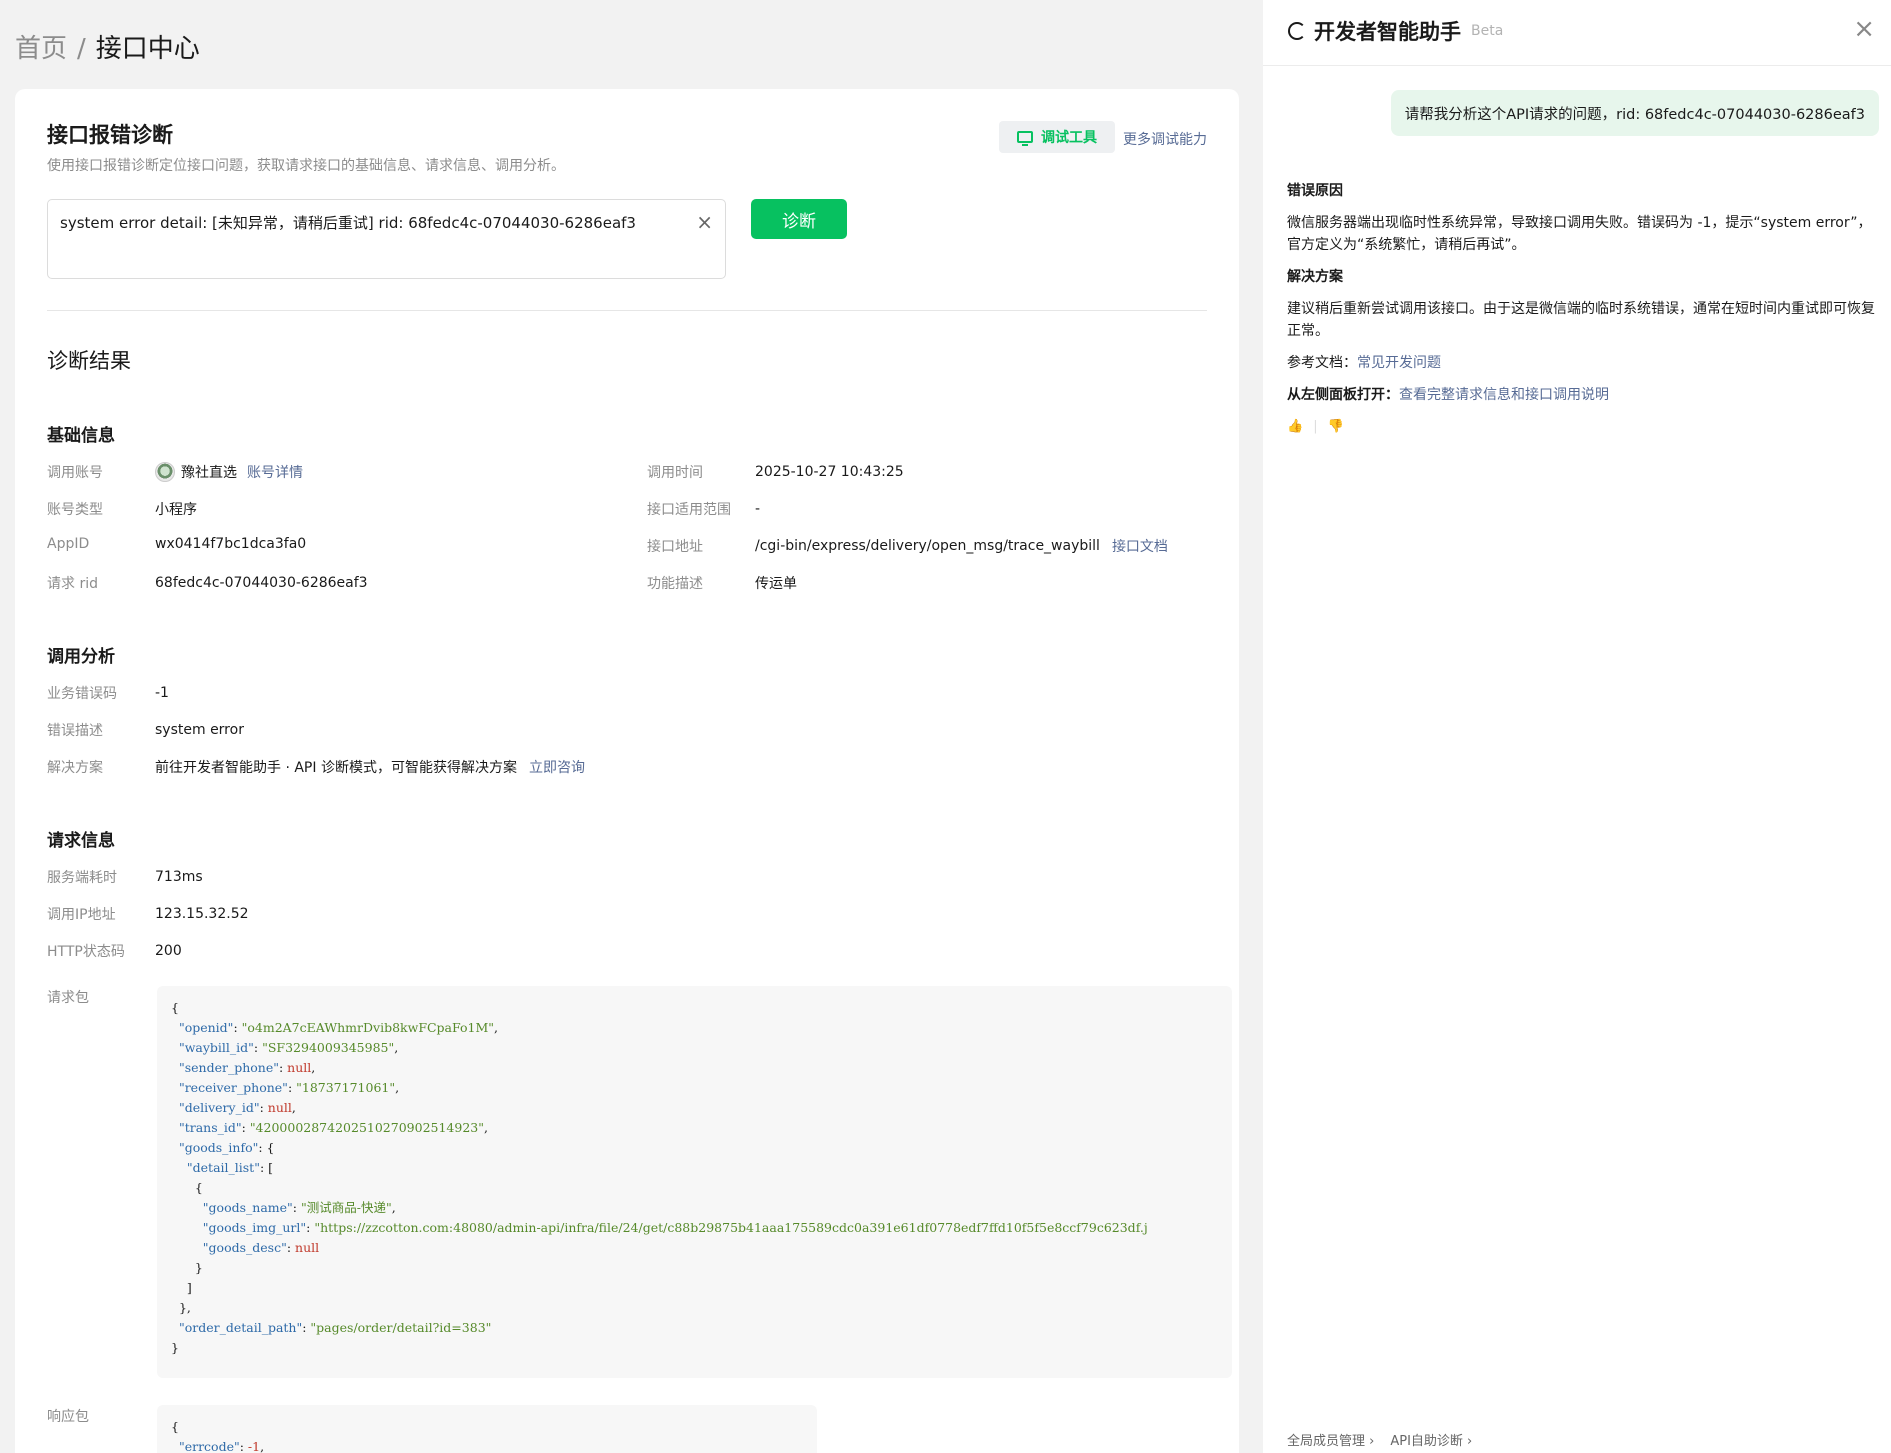  I want to click on cause-title: 错误原因, so click(1315, 191).